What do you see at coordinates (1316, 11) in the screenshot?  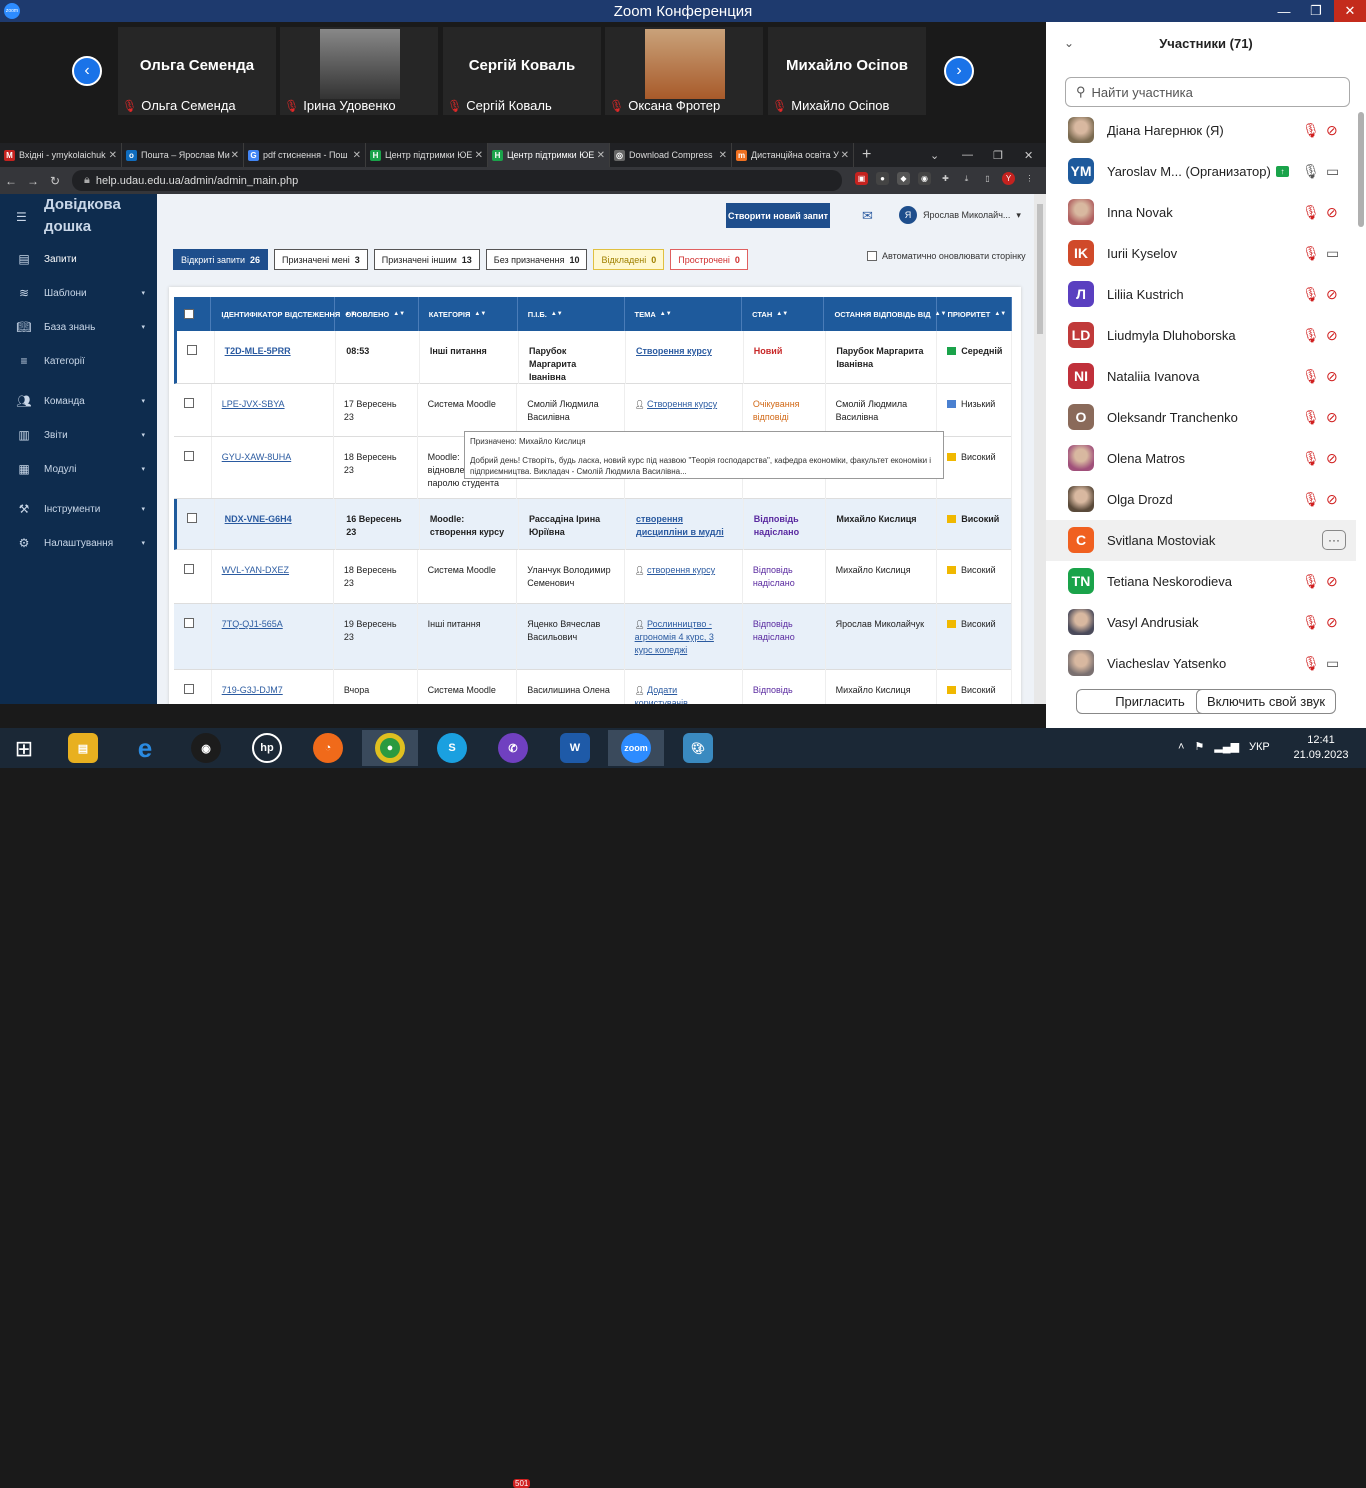 I see `maximize-button: ❐` at bounding box center [1316, 11].